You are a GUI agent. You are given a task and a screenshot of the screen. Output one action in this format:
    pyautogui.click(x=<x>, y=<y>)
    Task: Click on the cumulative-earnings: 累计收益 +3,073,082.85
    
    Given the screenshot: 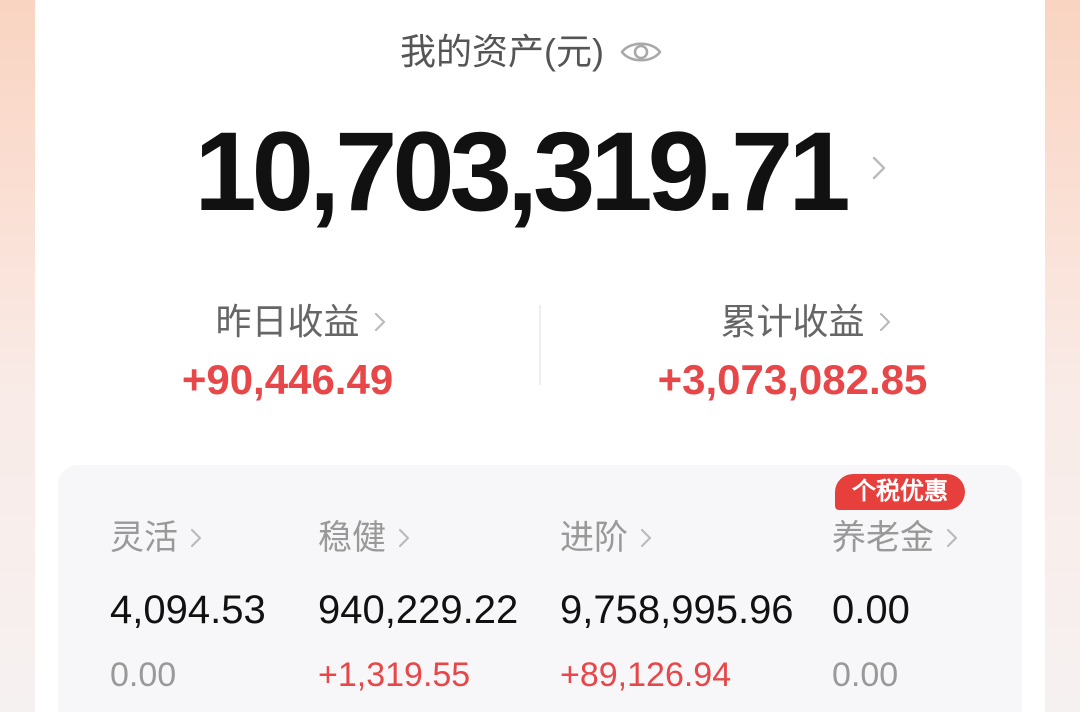 What is the action you would take?
    pyautogui.click(x=792, y=355)
    